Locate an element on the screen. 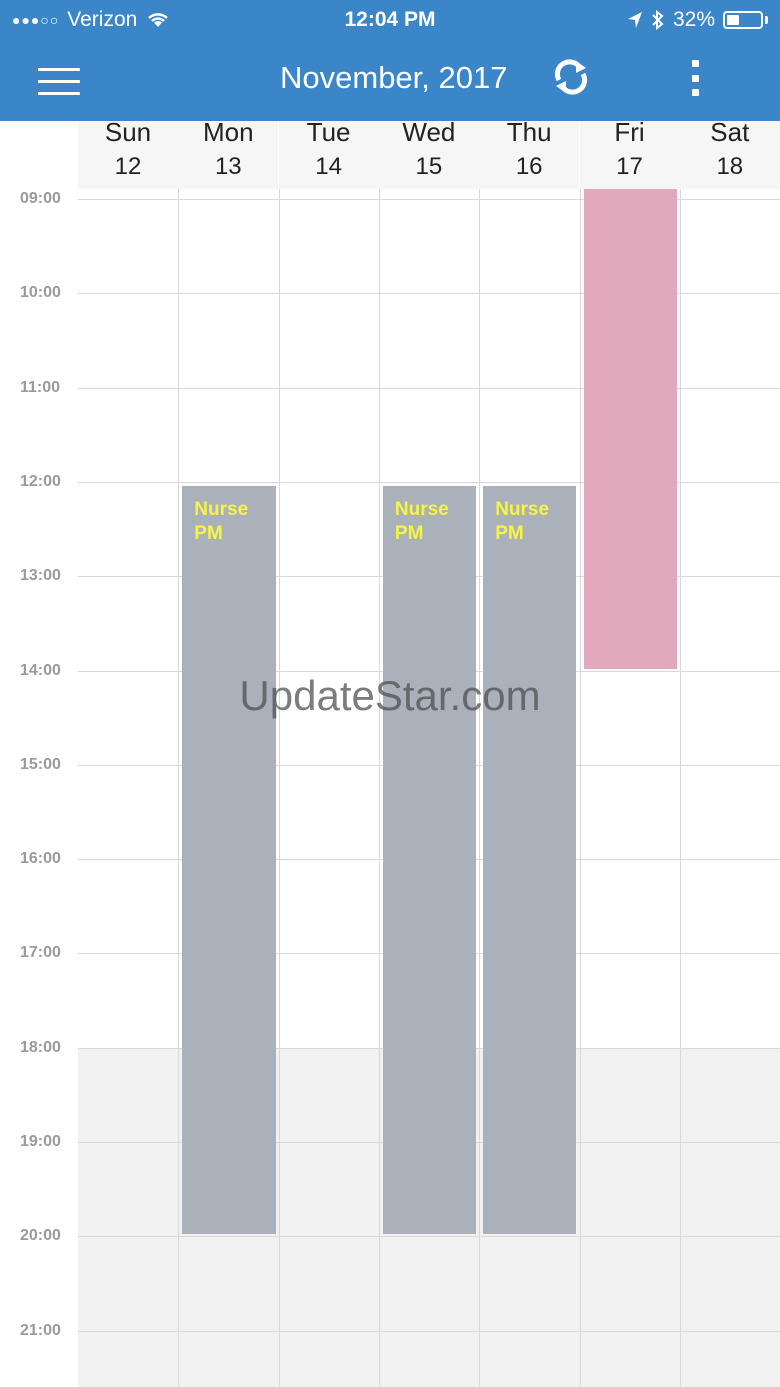  calendar-event is located at coordinates (630, 429).